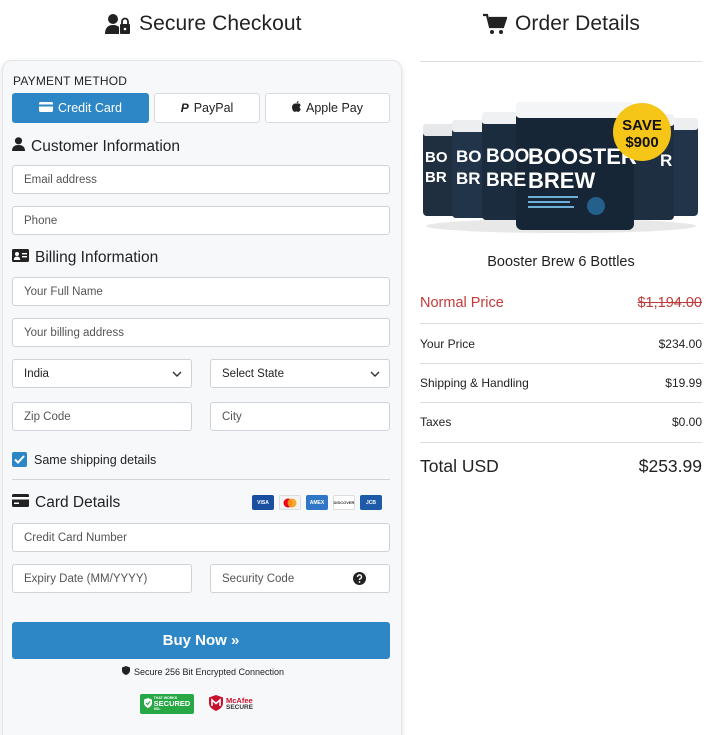 This screenshot has height=735, width=709. I want to click on amex-icon: AMEX, so click(317, 502).